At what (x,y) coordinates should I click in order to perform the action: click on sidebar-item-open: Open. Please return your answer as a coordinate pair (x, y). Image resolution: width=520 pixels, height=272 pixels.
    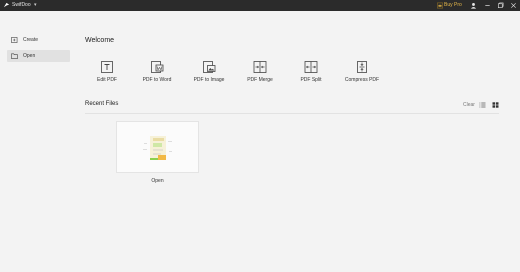
    Looking at the image, I should click on (38, 56).